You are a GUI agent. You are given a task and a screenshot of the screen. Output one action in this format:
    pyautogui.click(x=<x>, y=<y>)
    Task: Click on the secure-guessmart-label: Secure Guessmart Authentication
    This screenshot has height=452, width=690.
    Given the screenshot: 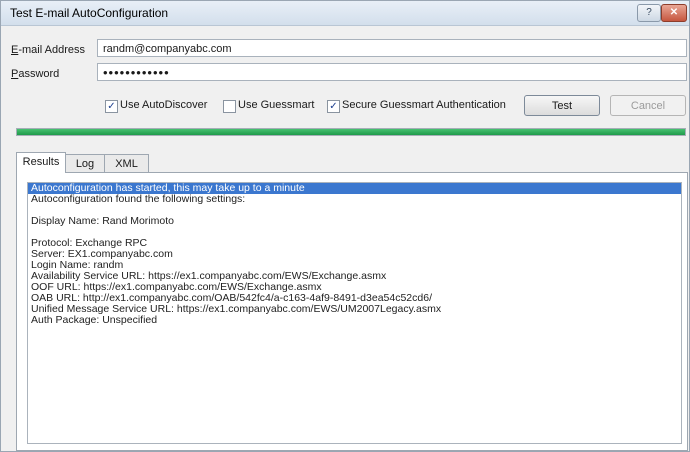 What is the action you would take?
    pyautogui.click(x=424, y=105)
    